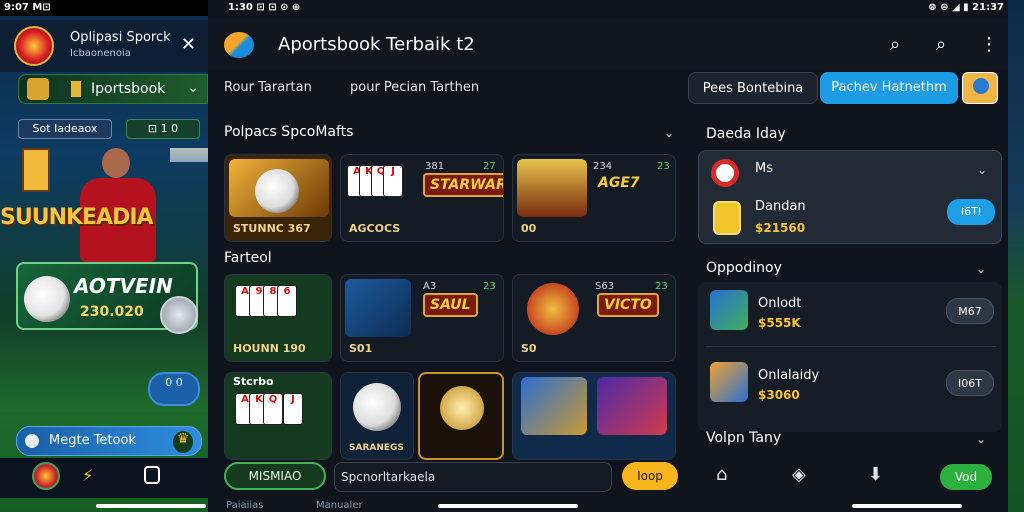 This screenshot has height=512, width=1024. I want to click on featured-bet-button: I6TI, so click(971, 212).